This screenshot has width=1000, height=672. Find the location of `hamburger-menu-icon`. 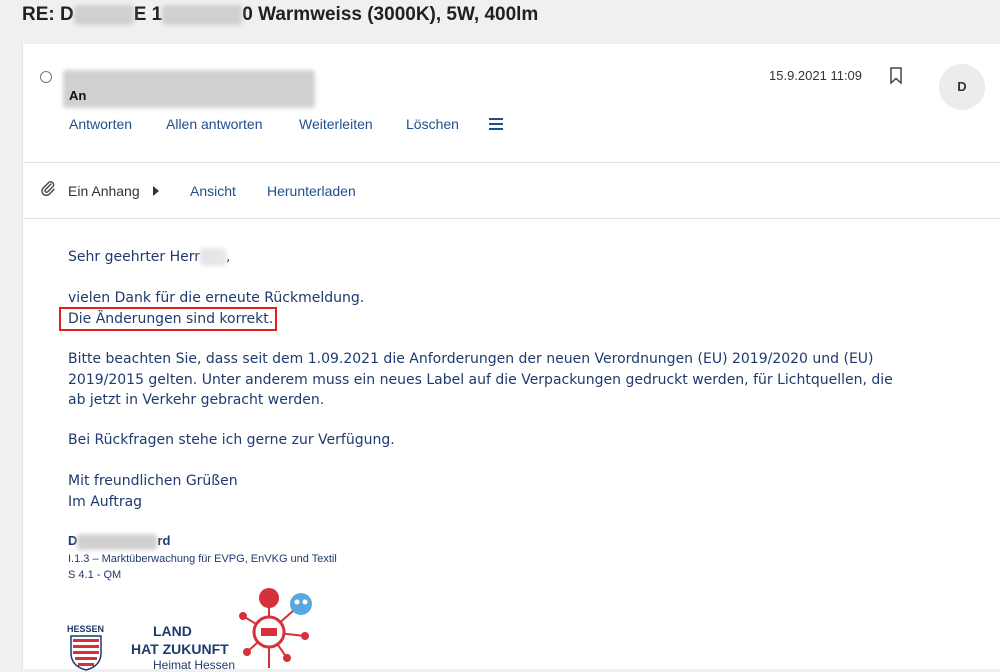

hamburger-menu-icon is located at coordinates (496, 124).